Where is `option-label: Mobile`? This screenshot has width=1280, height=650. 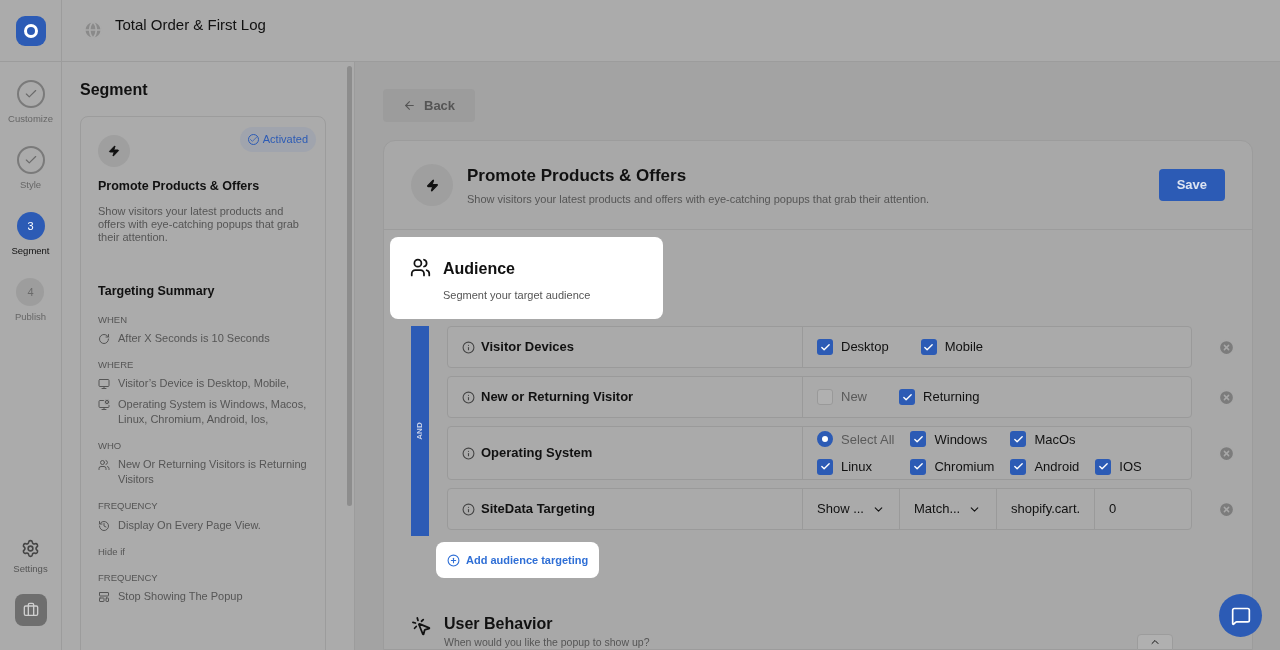
option-label: Mobile is located at coordinates (963, 347).